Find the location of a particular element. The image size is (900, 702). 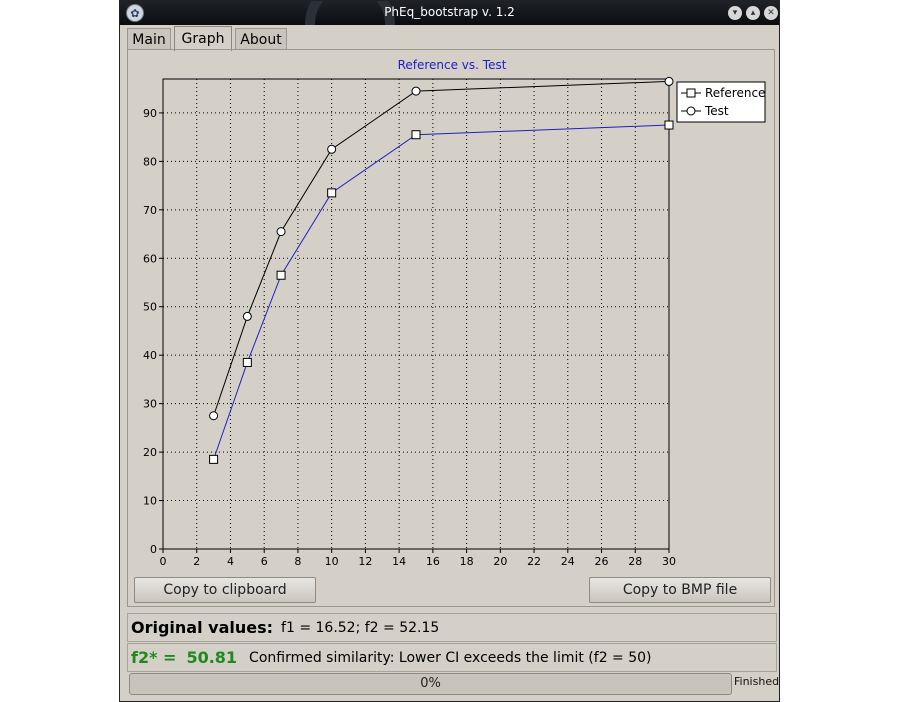

x-tick-label: 8 is located at coordinates (297, 561).